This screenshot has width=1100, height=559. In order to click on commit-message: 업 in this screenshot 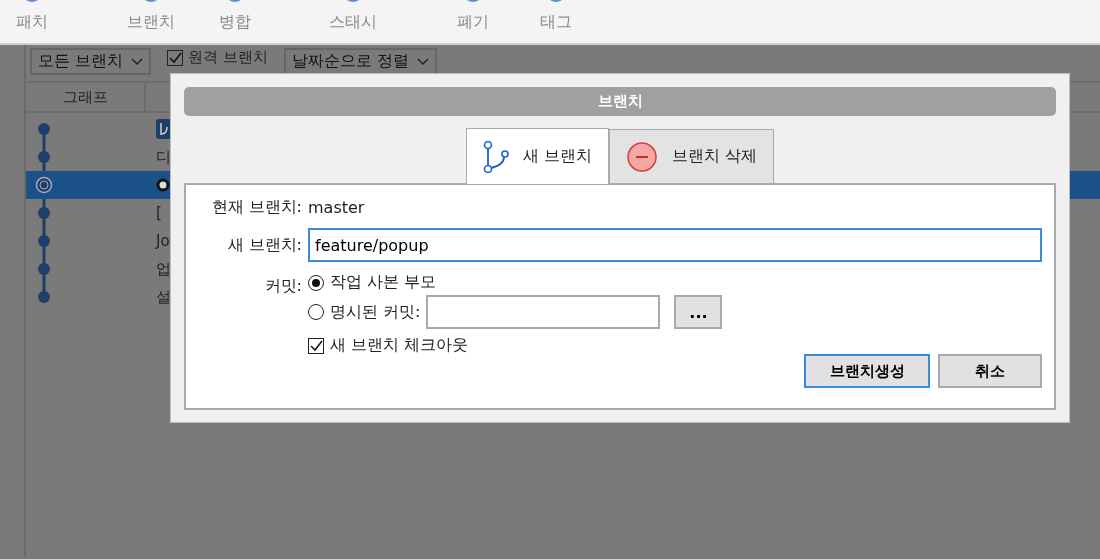, I will do `click(163, 269)`.